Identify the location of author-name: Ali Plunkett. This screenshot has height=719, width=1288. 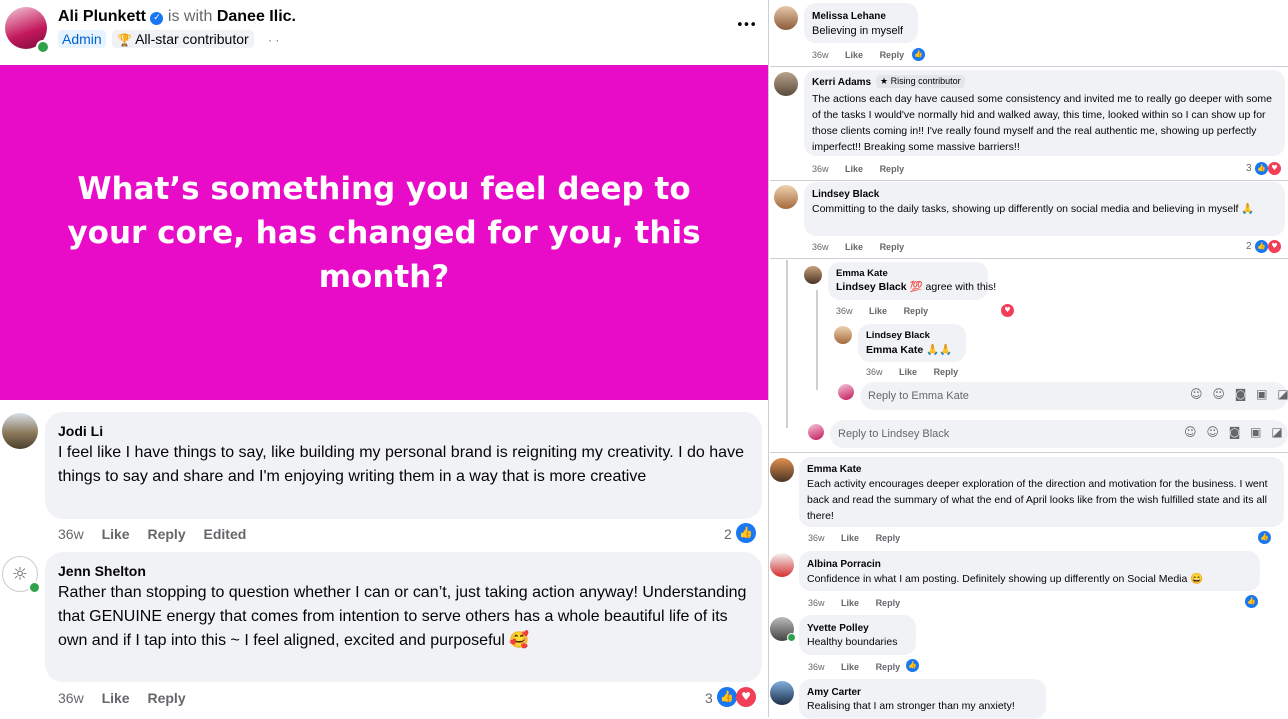
(102, 16).